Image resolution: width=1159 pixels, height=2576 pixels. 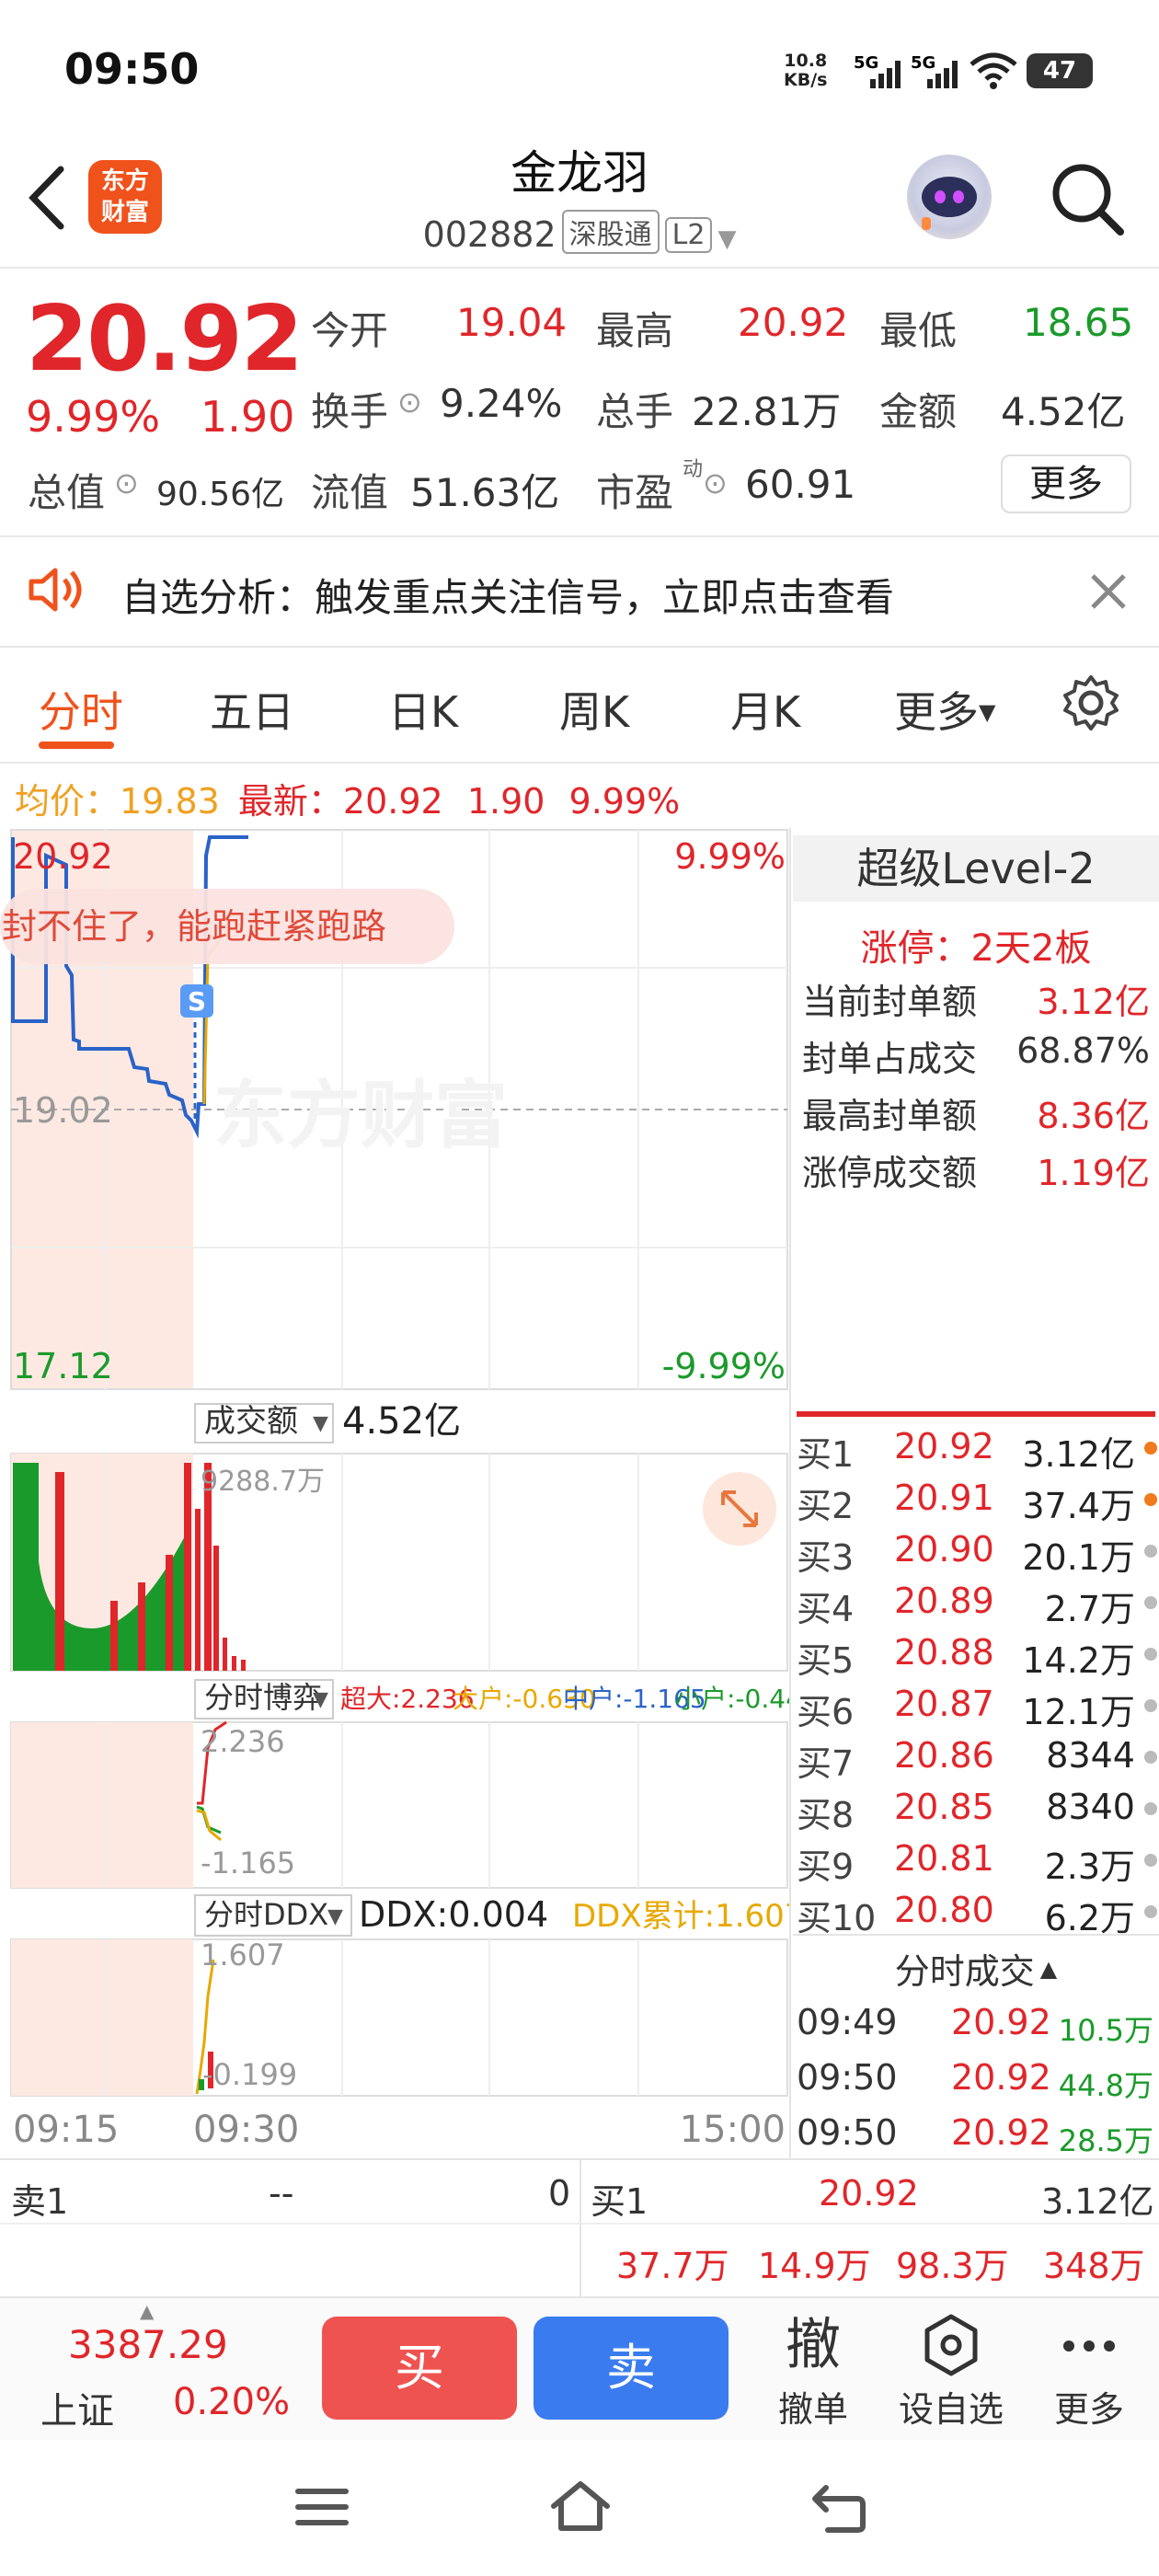 I want to click on bo-small: 小户:-0.441, so click(x=733, y=1699).